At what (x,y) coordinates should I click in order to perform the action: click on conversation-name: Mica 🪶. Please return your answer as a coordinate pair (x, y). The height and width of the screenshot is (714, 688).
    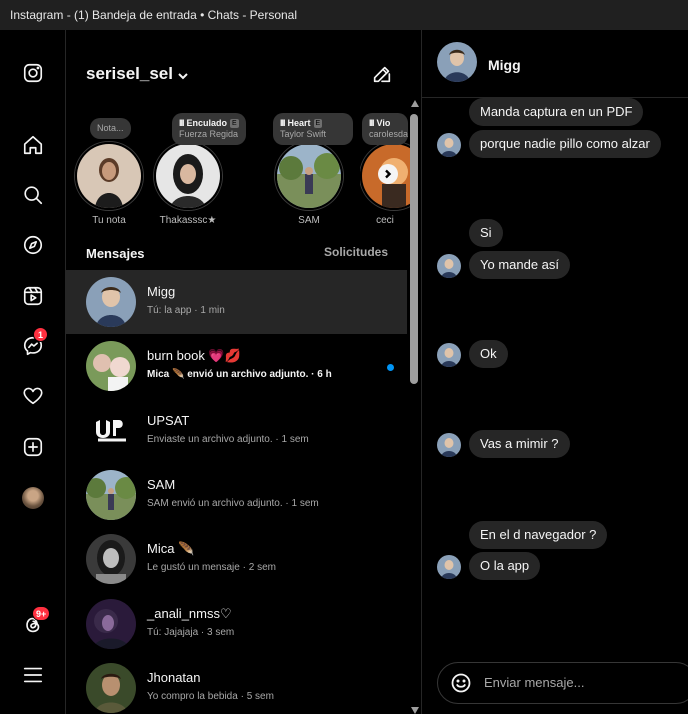
    Looking at the image, I should click on (171, 548).